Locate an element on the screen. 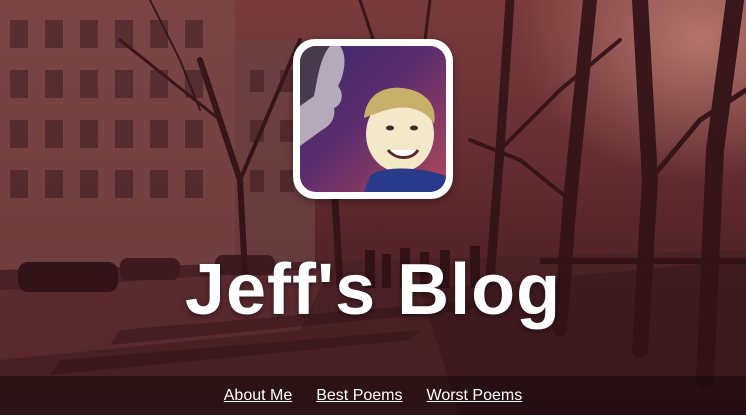 The height and width of the screenshot is (415, 746). nav-bar: About Me Best Poems Worst Poems is located at coordinates (373, 395).